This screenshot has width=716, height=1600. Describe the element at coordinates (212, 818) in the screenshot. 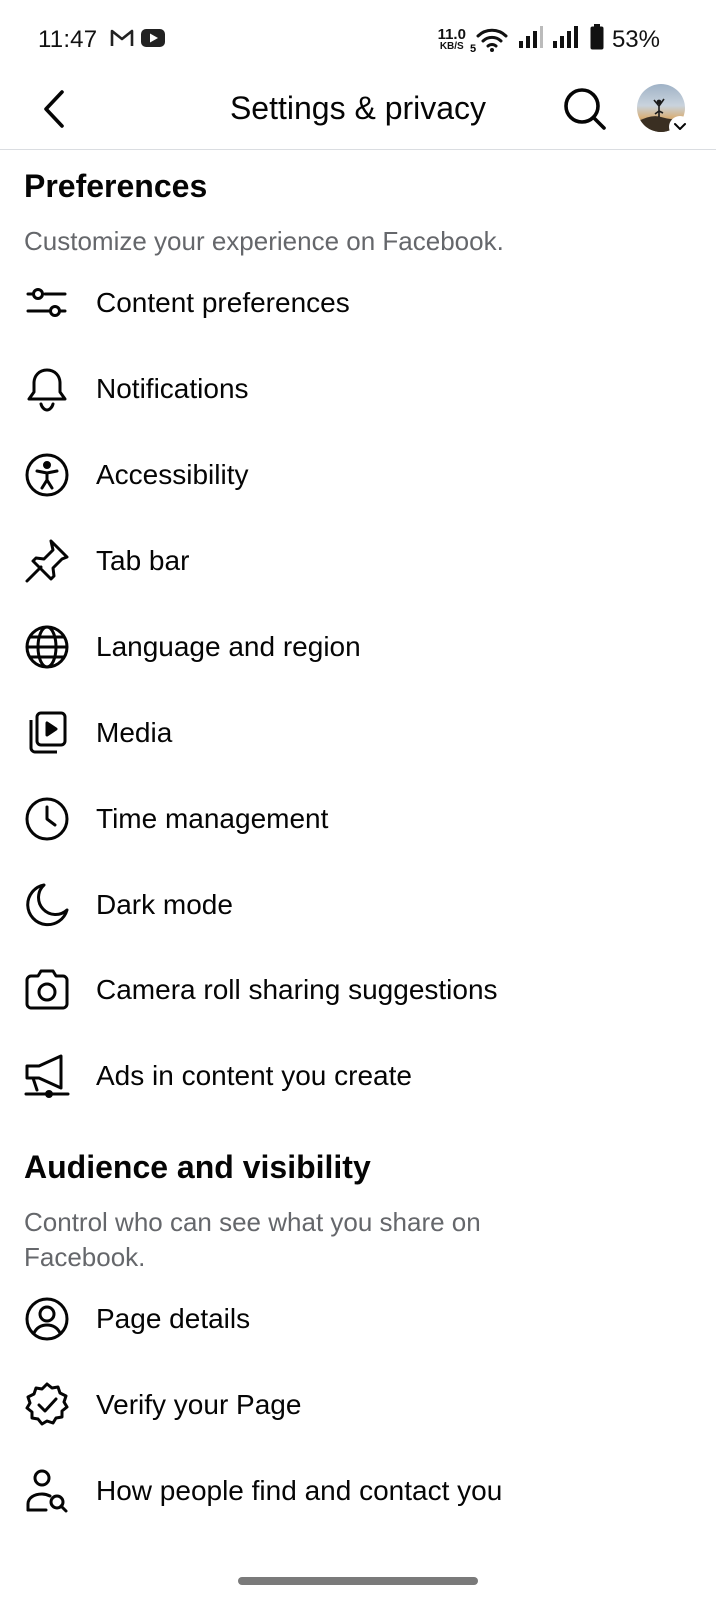

I see `settings-item-label: Time management` at that location.